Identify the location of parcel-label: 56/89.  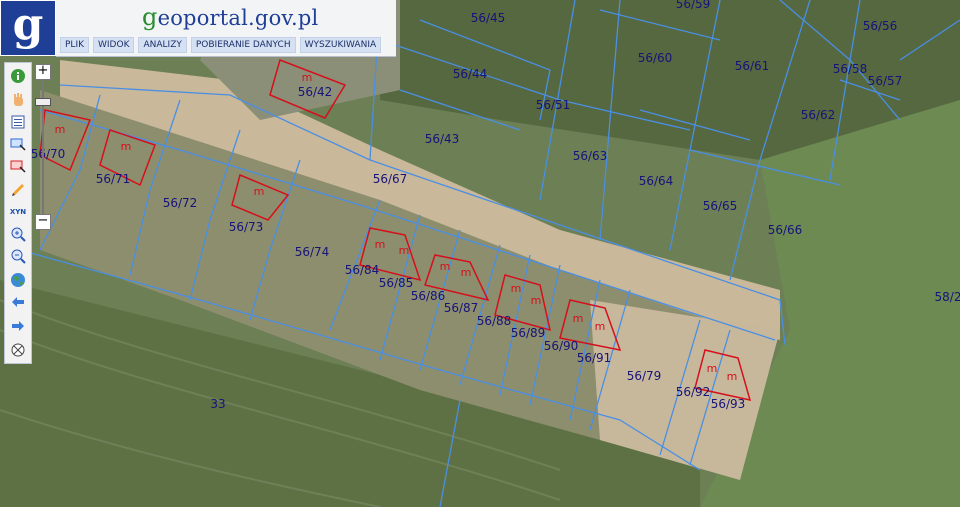
(528, 333).